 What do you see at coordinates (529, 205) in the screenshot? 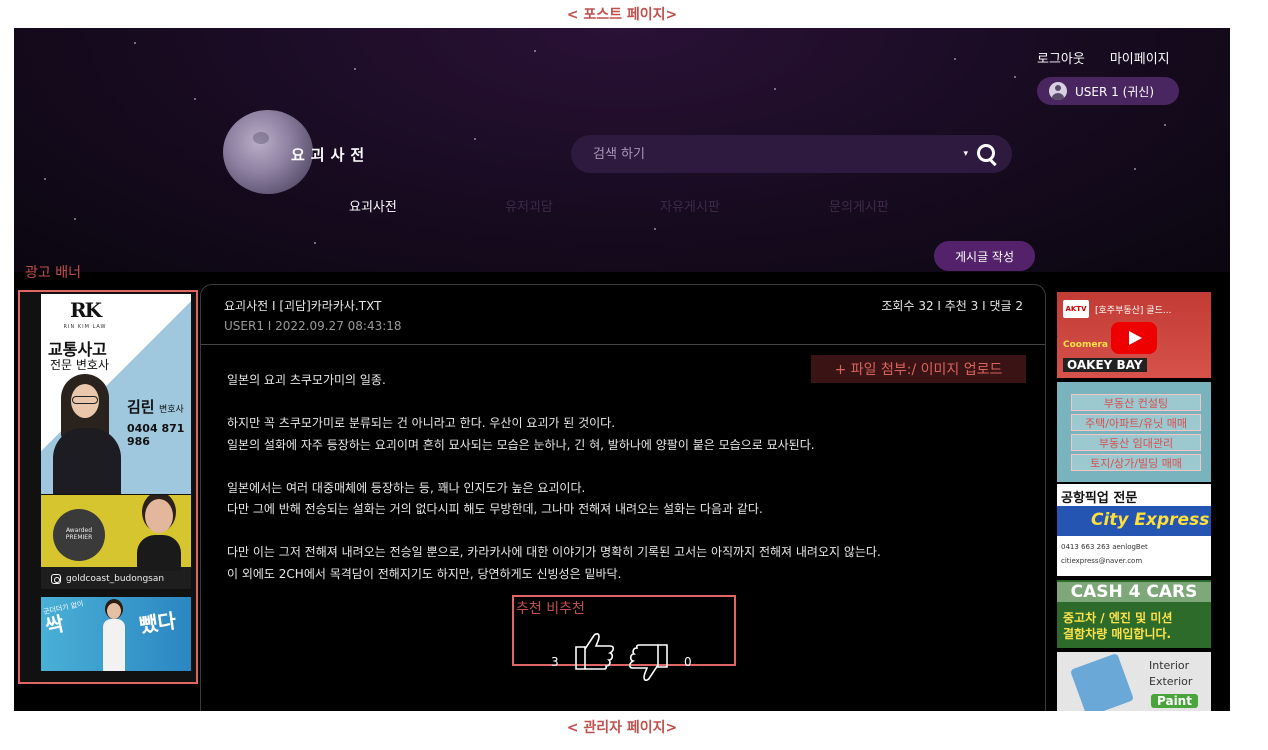
I see `nav-item-user-stories: 유저괴담` at bounding box center [529, 205].